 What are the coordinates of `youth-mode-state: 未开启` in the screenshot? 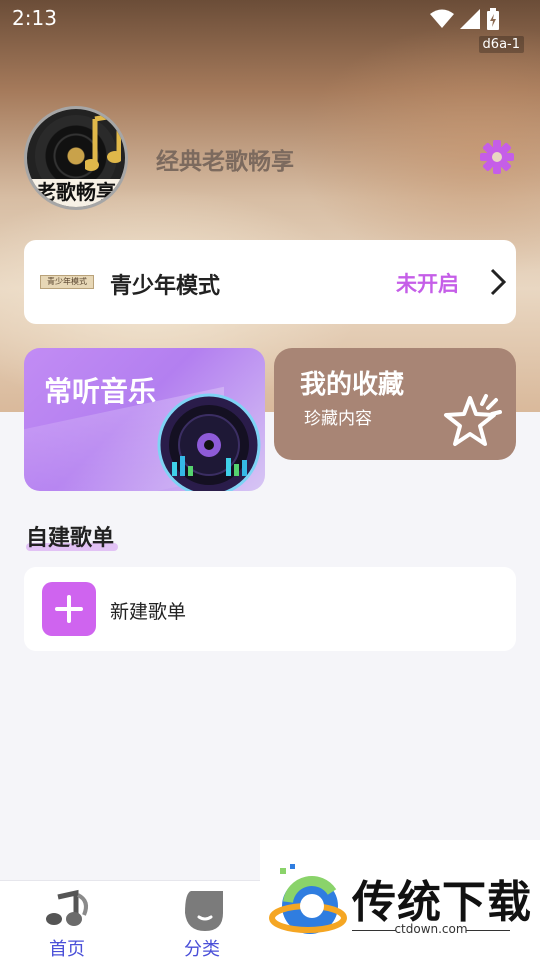 It's located at (427, 284).